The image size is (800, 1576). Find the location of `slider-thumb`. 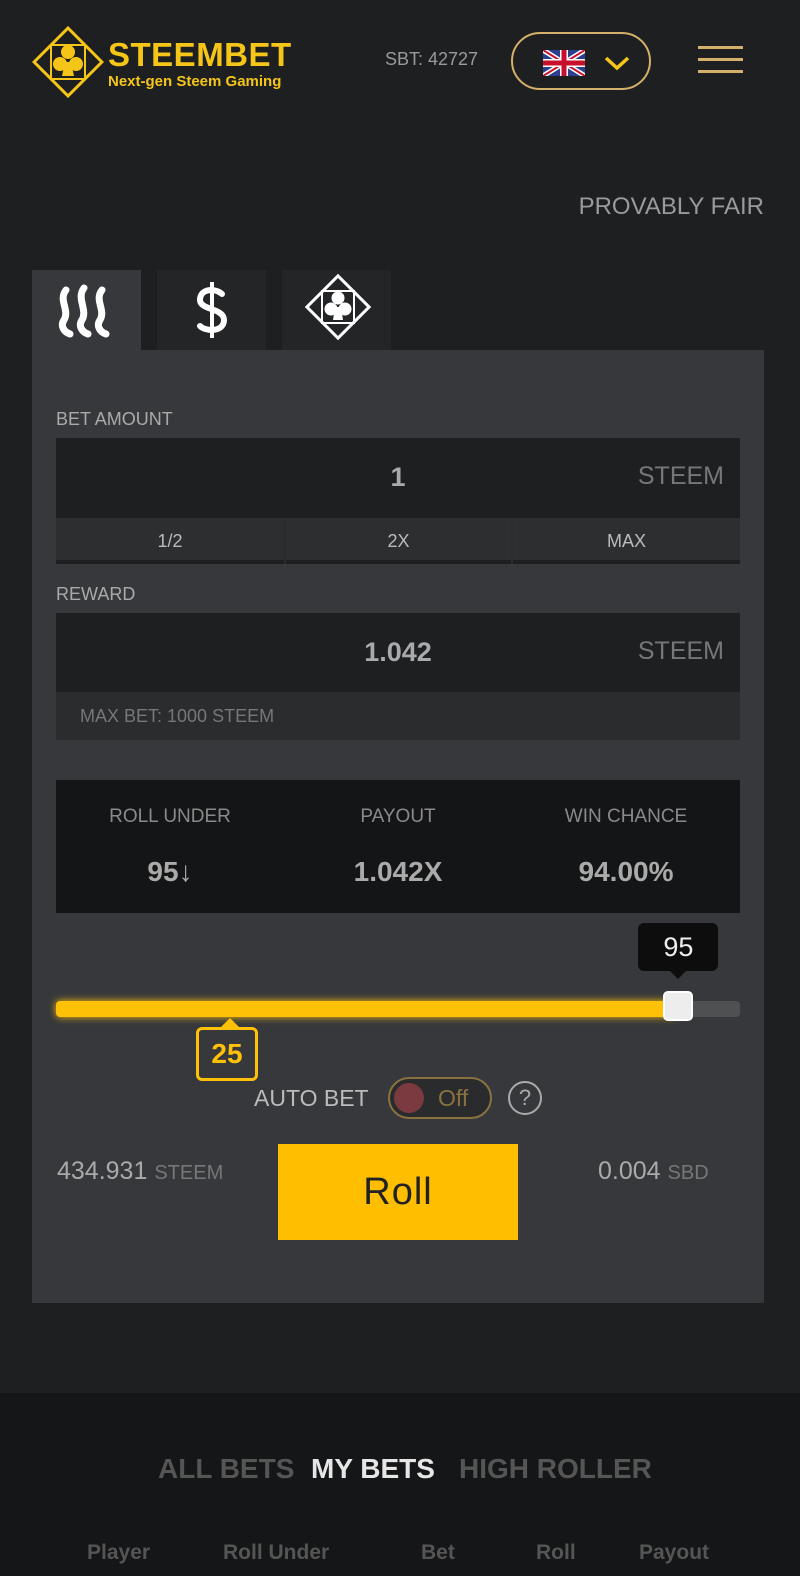

slider-thumb is located at coordinates (678, 1006).